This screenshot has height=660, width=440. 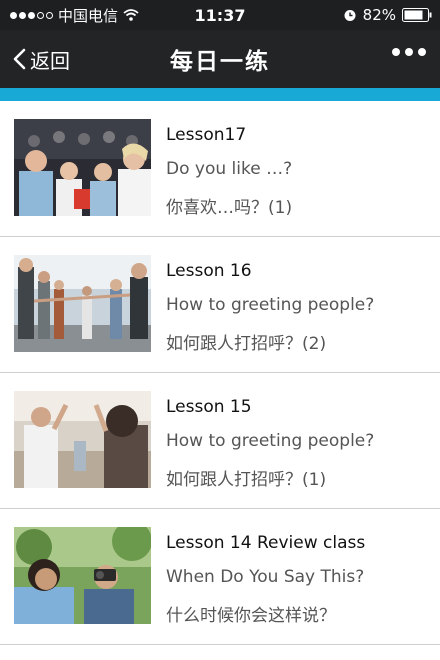 What do you see at coordinates (206, 135) in the screenshot?
I see `lesson-title: Lesson17` at bounding box center [206, 135].